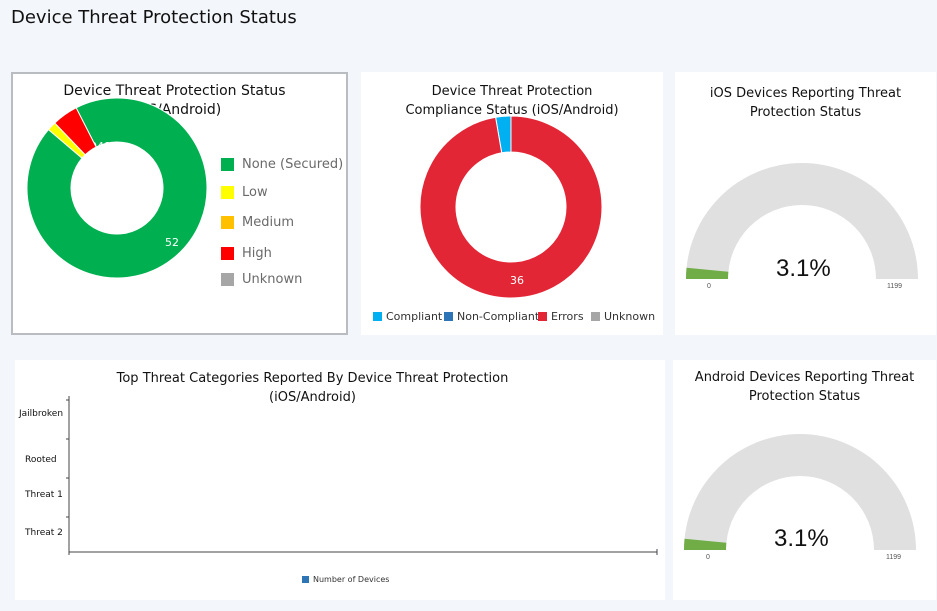  What do you see at coordinates (44, 495) in the screenshot?
I see `tick-label-threat-1: Threat 1` at bounding box center [44, 495].